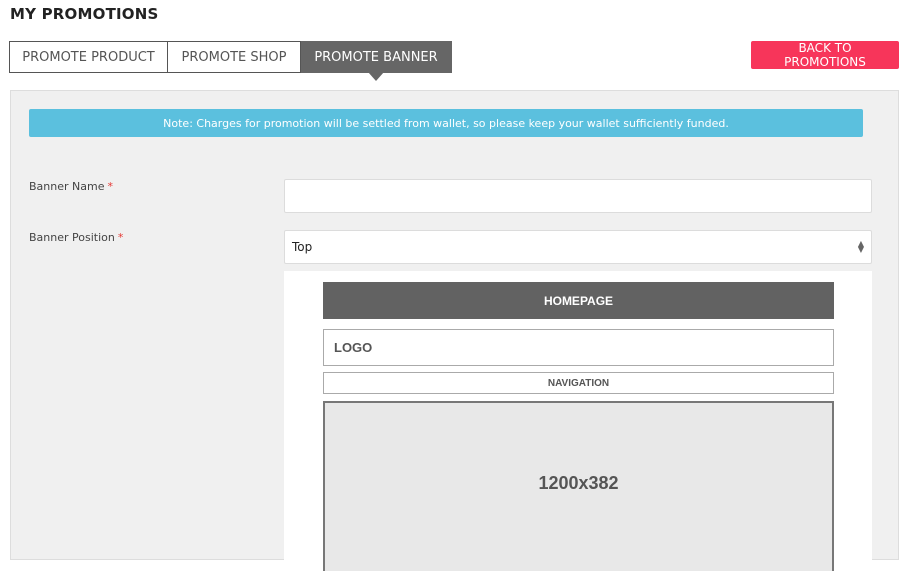 This screenshot has height=571, width=909. Describe the element at coordinates (825, 55) in the screenshot. I see `back-to-promotions-button: BACK TO PROMOTIONS` at that location.